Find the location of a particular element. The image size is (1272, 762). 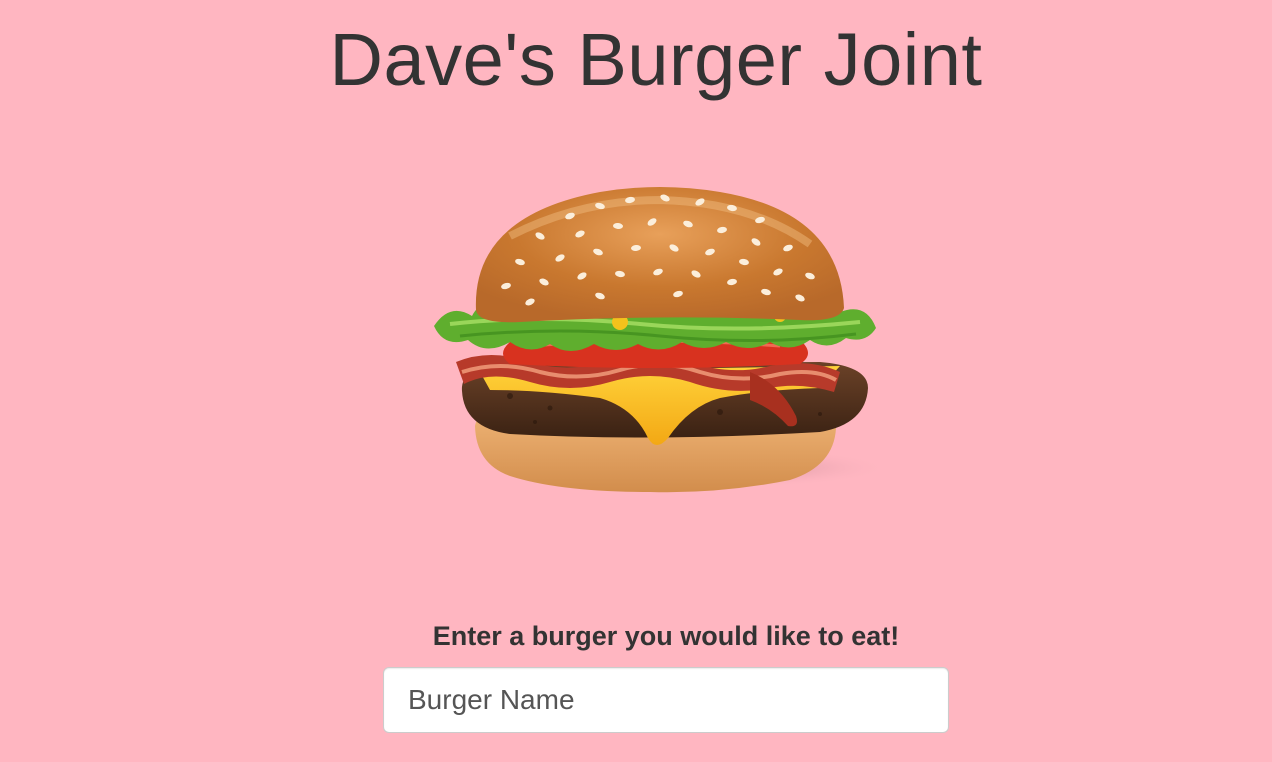

burger-illustration is located at coordinates (662, 340).